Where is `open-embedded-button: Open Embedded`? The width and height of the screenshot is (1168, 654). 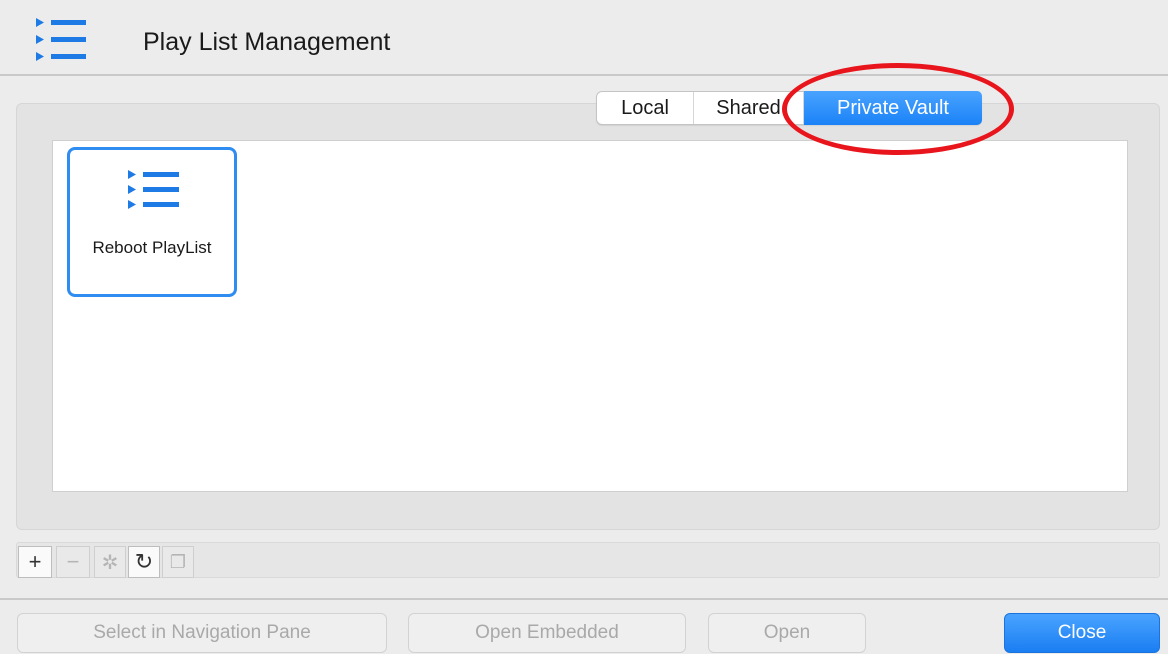 open-embedded-button: Open Embedded is located at coordinates (547, 633).